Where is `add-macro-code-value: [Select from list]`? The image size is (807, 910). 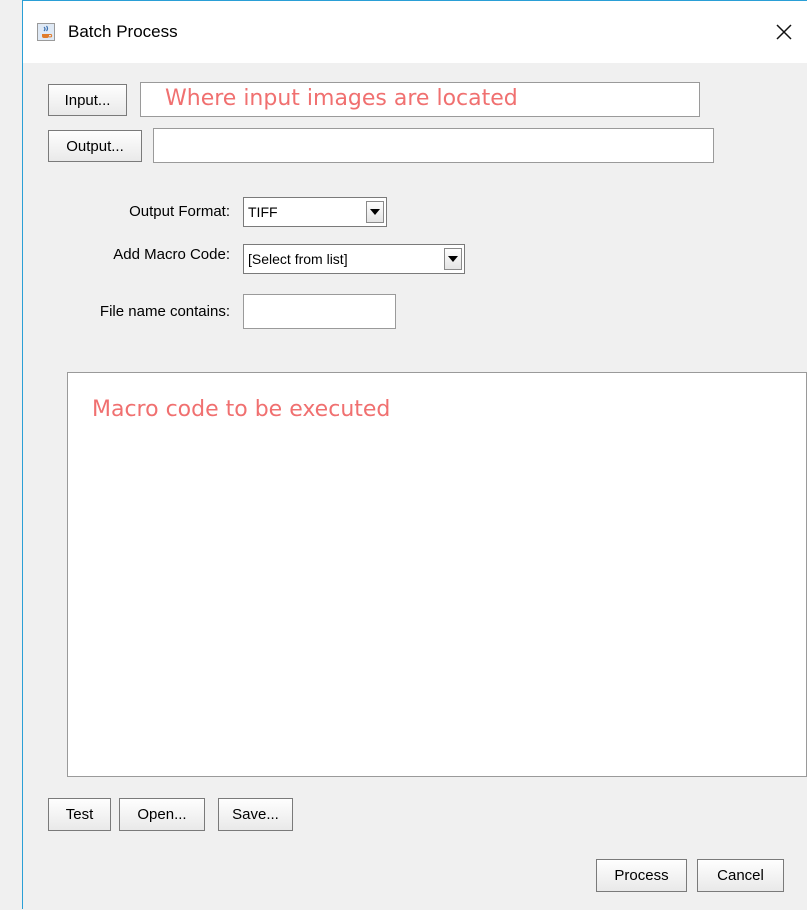
add-macro-code-value: [Select from list] is located at coordinates (298, 259).